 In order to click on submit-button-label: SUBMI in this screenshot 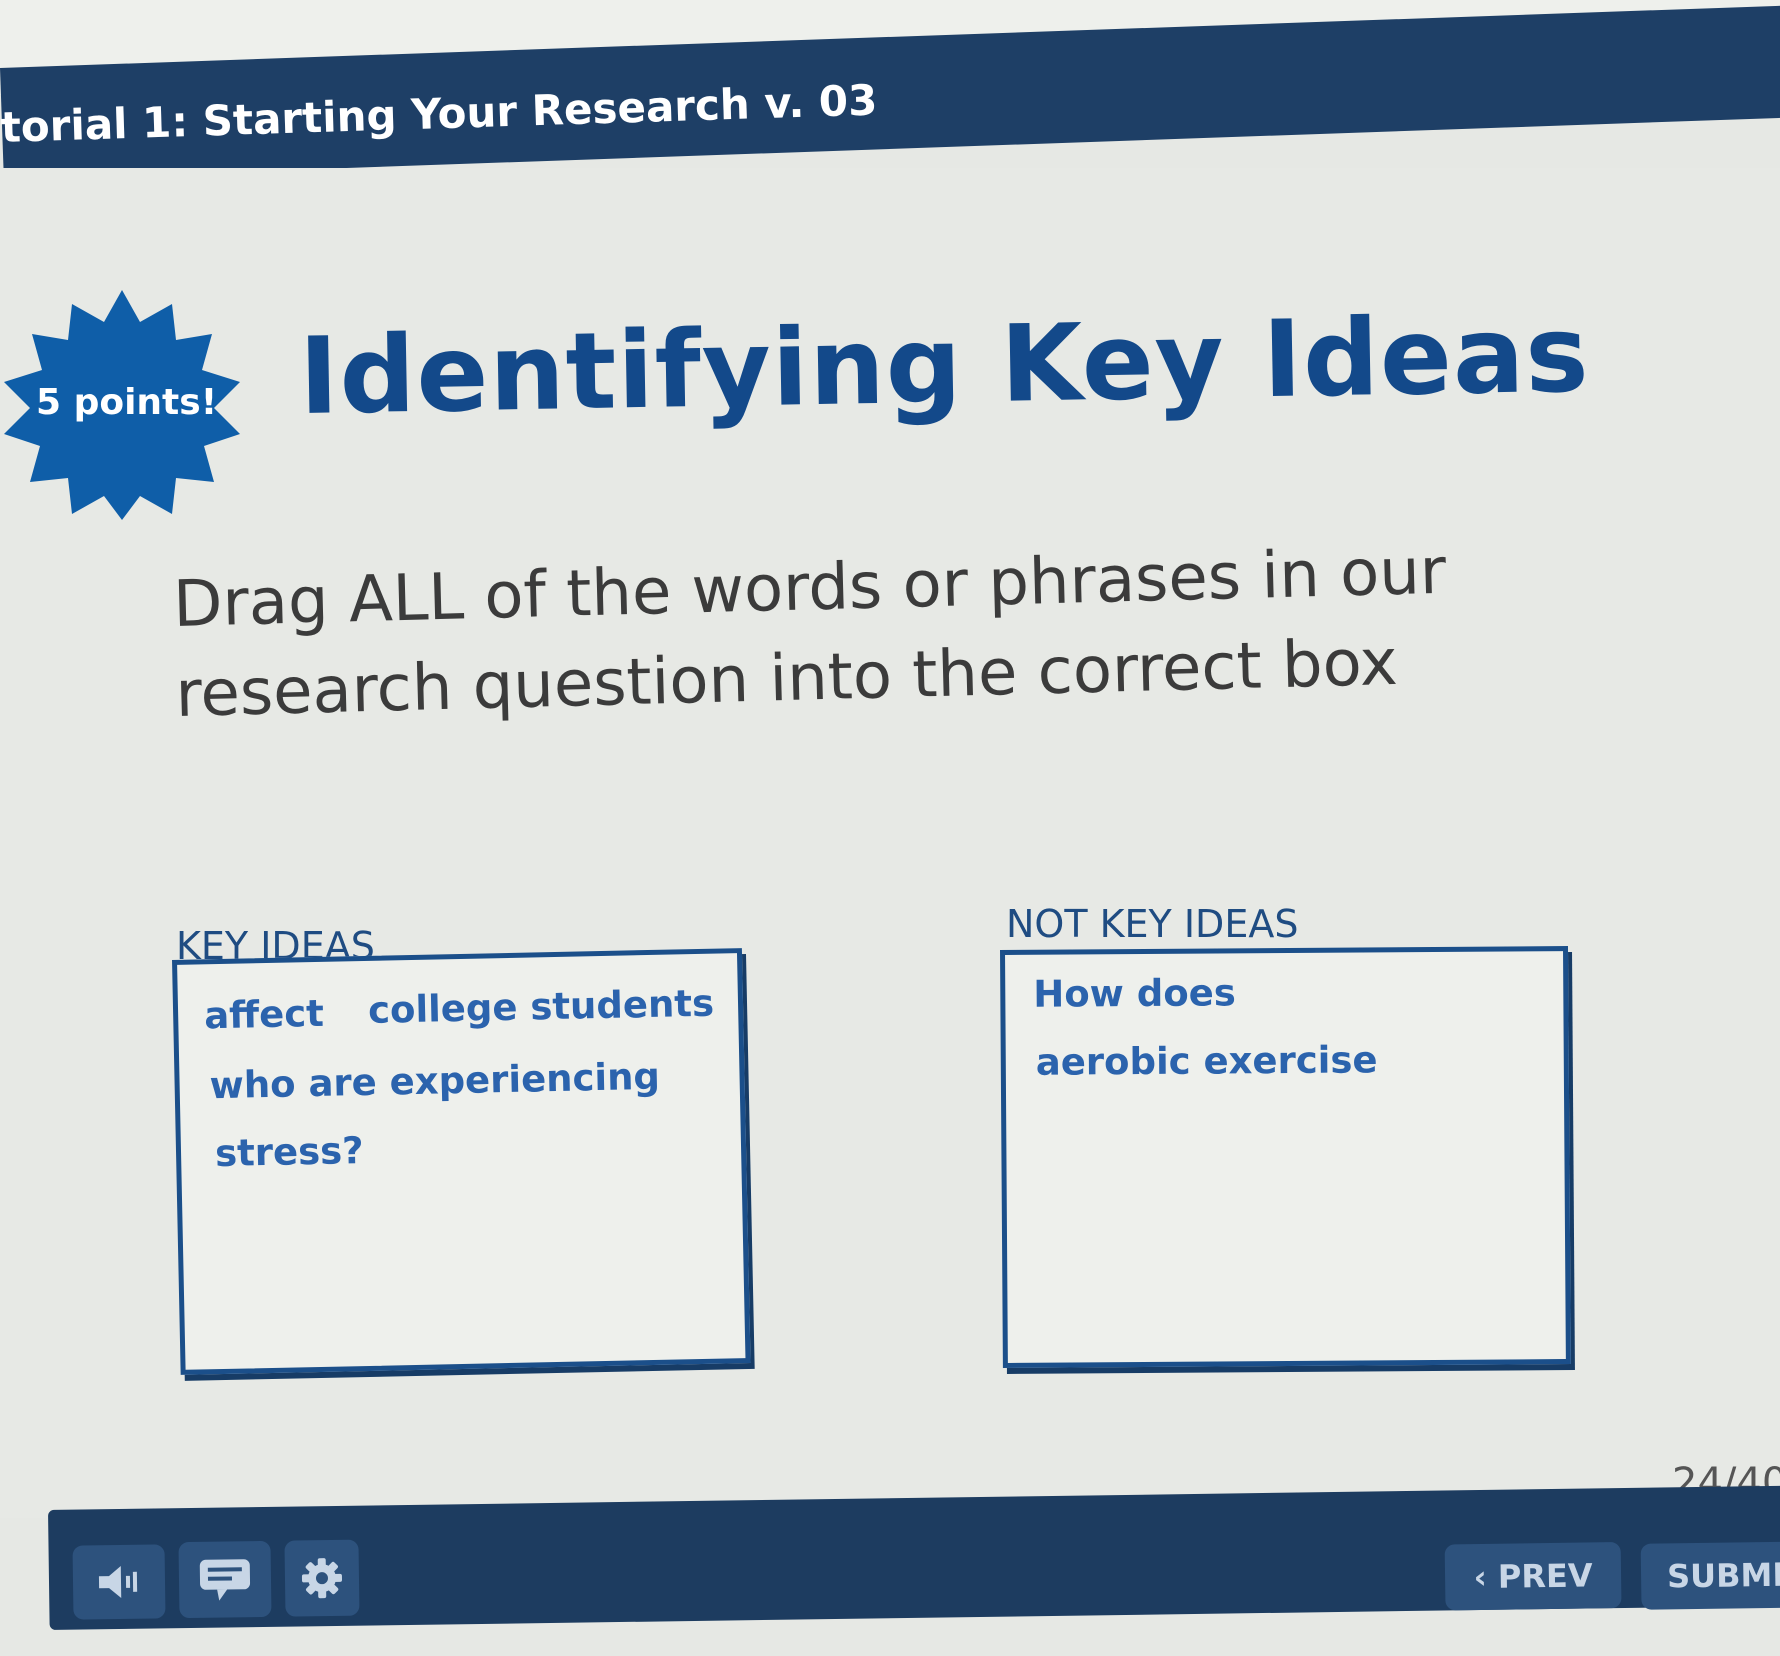, I will do `click(1723, 1575)`.